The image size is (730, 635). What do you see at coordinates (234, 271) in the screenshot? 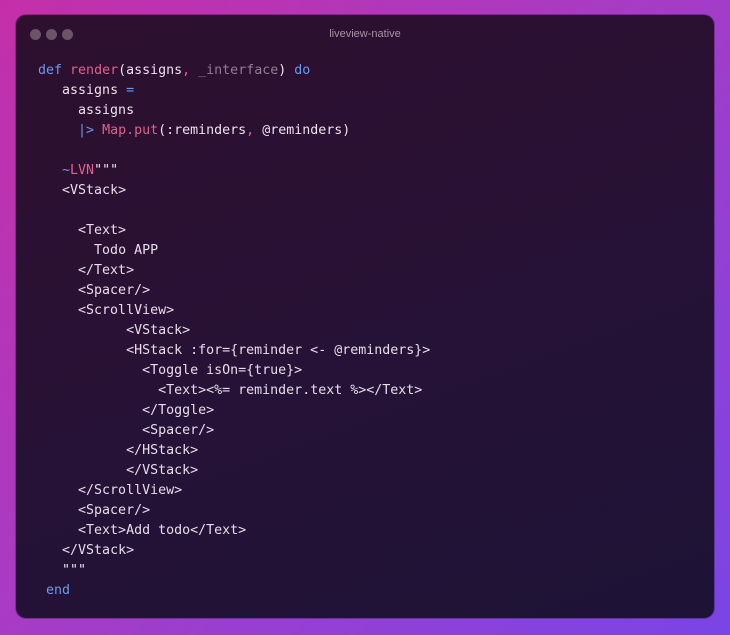
I see `code-line: </Text>` at bounding box center [234, 271].